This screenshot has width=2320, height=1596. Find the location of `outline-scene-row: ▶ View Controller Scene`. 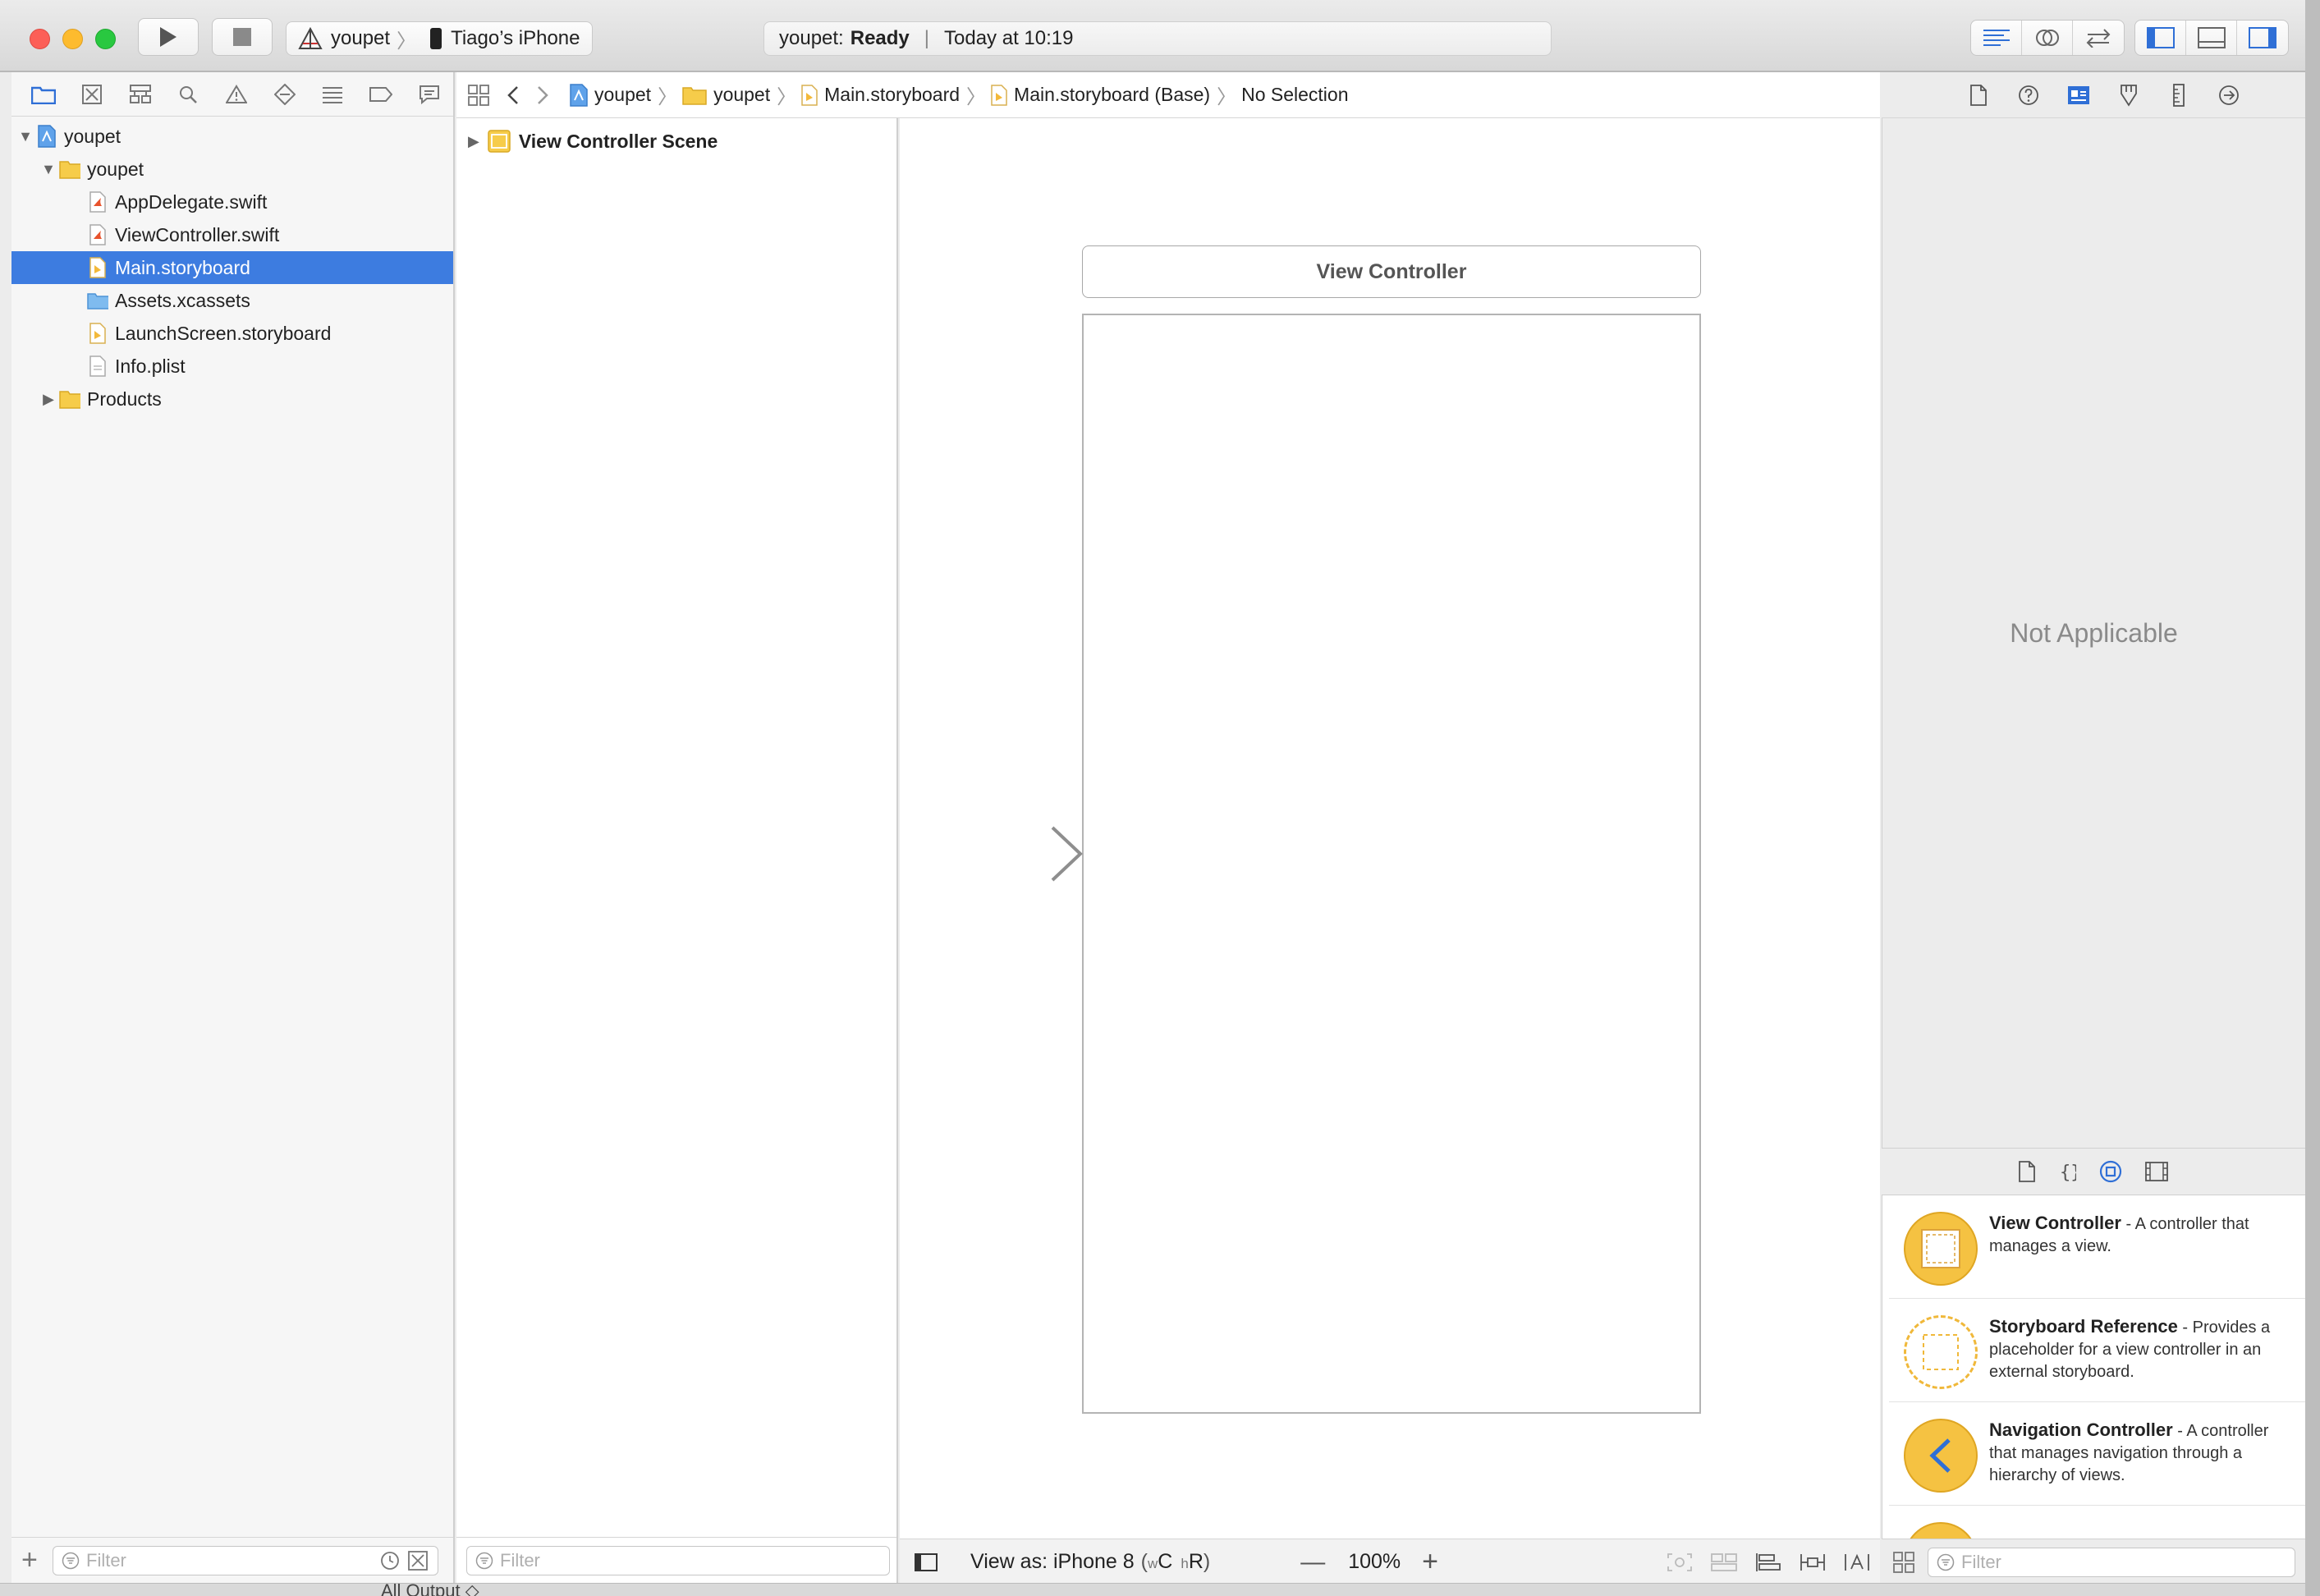

outline-scene-row: ▶ View Controller Scene is located at coordinates (676, 141).